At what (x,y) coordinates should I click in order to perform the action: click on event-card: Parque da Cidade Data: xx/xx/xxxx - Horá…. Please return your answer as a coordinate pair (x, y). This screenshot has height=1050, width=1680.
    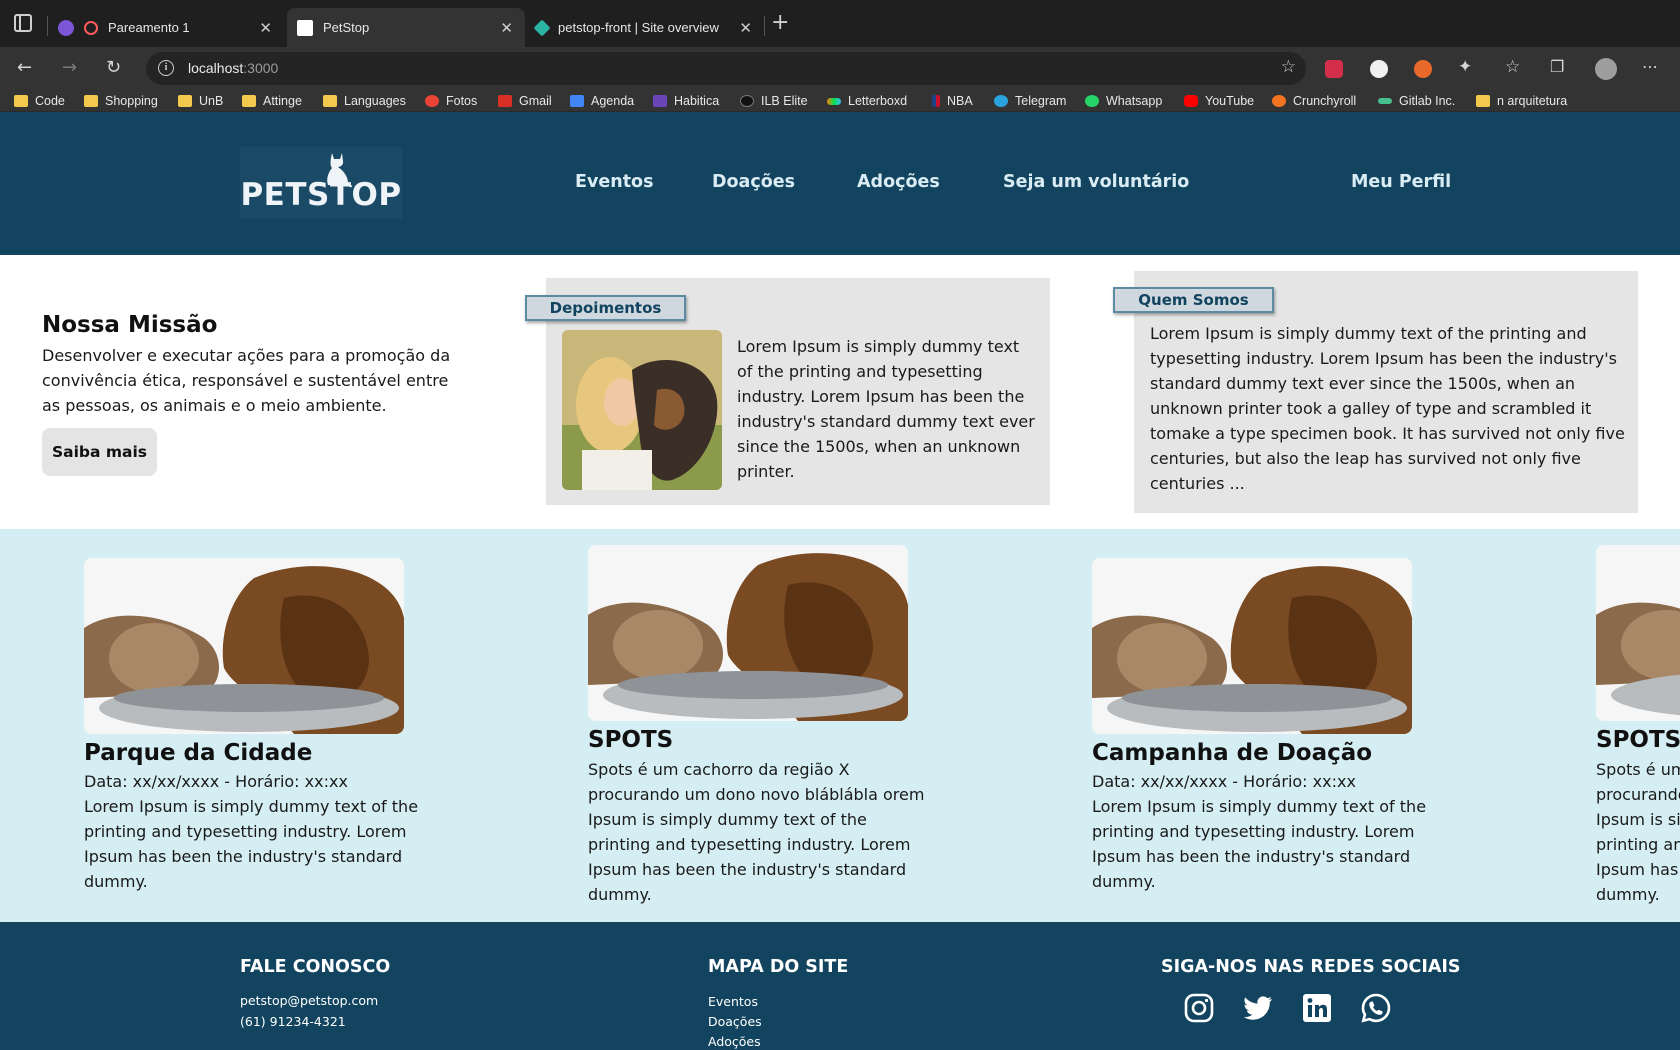
    Looking at the image, I should click on (254, 726).